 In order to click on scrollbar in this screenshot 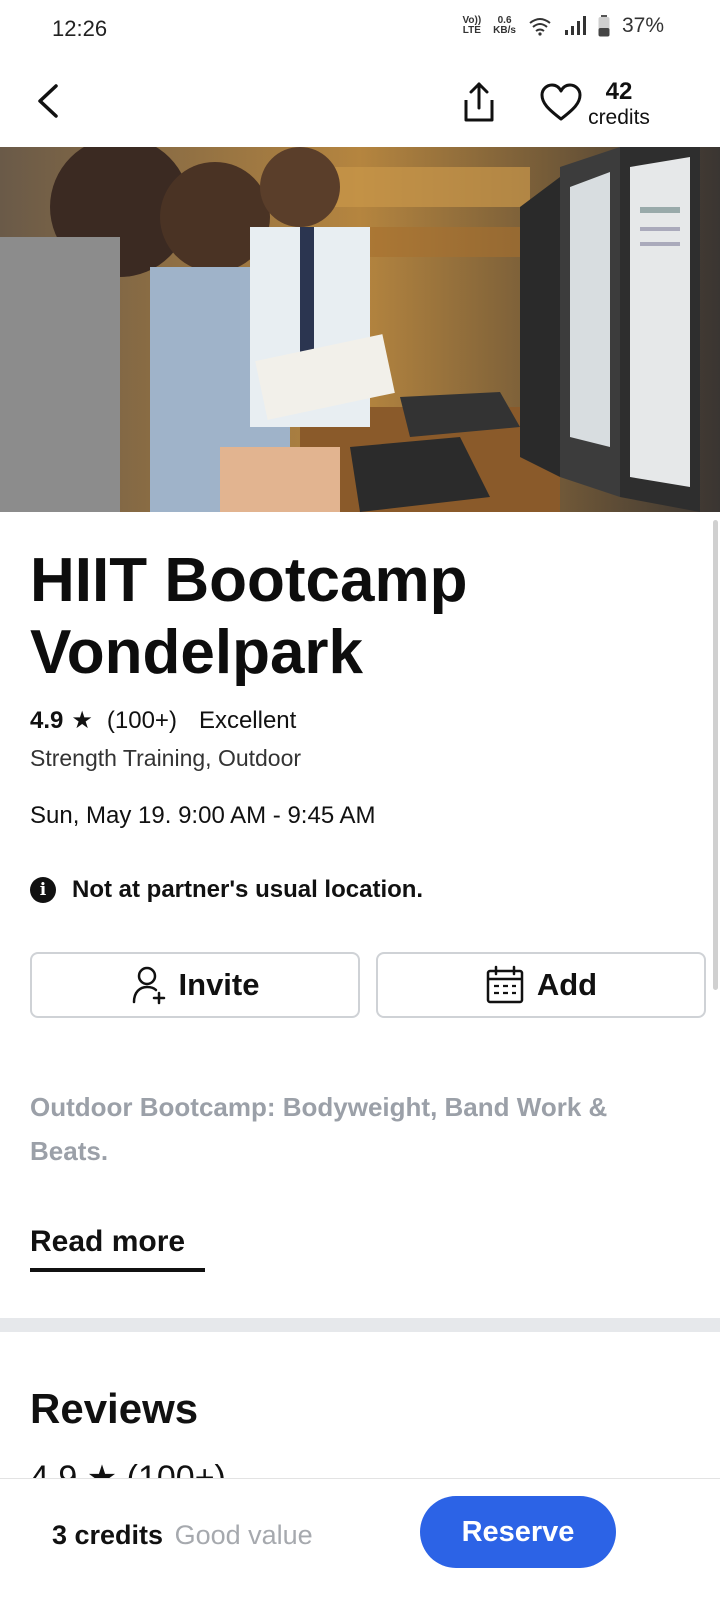, I will do `click(715, 755)`.